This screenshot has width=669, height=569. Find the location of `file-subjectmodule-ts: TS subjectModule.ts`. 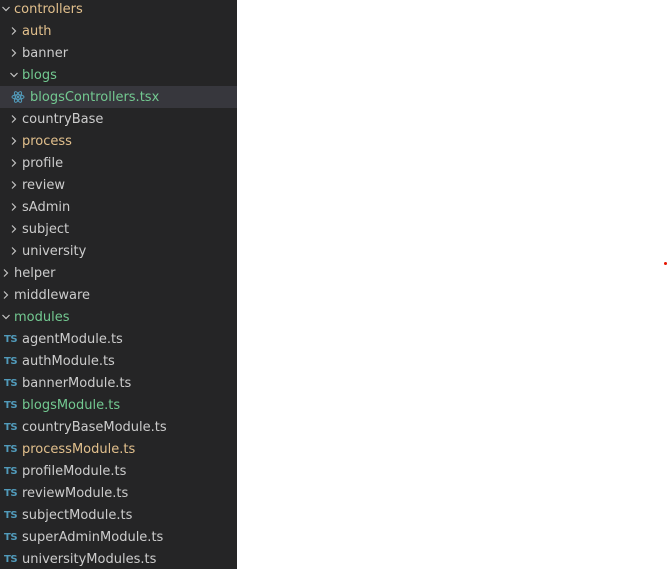

file-subjectmodule-ts: TS subjectModule.ts is located at coordinates (118, 515).